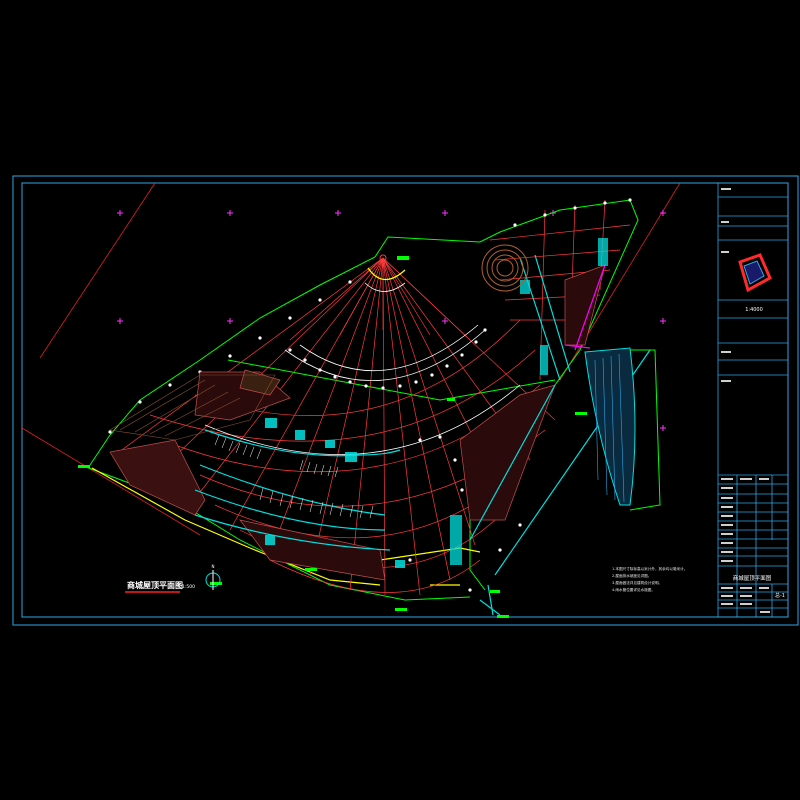 The height and width of the screenshot is (800, 800). Describe the element at coordinates (155, 585) in the screenshot. I see `drawing-title-text: 商城屋顶平面图` at that location.